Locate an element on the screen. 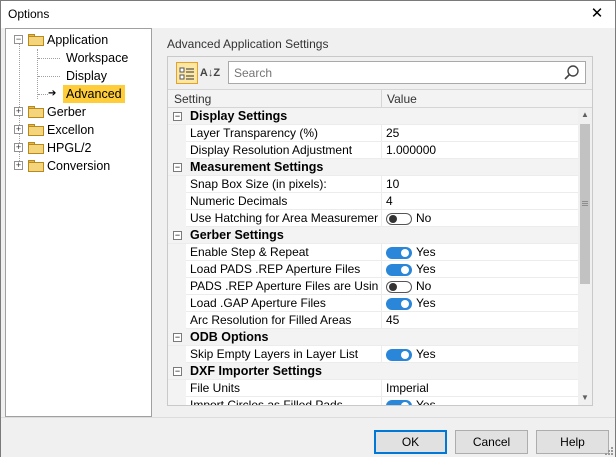  tree-item-advanced: ➔ Advanced is located at coordinates (78, 94).